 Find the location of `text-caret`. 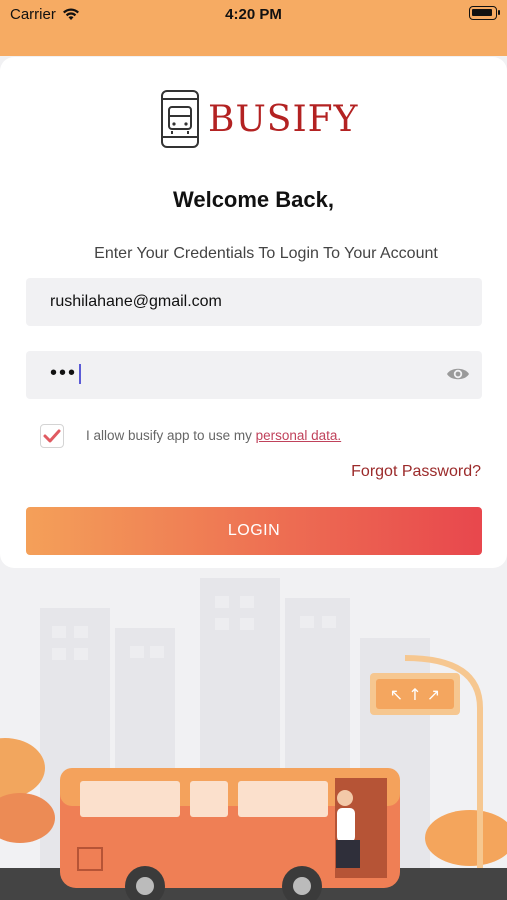

text-caret is located at coordinates (80, 373).